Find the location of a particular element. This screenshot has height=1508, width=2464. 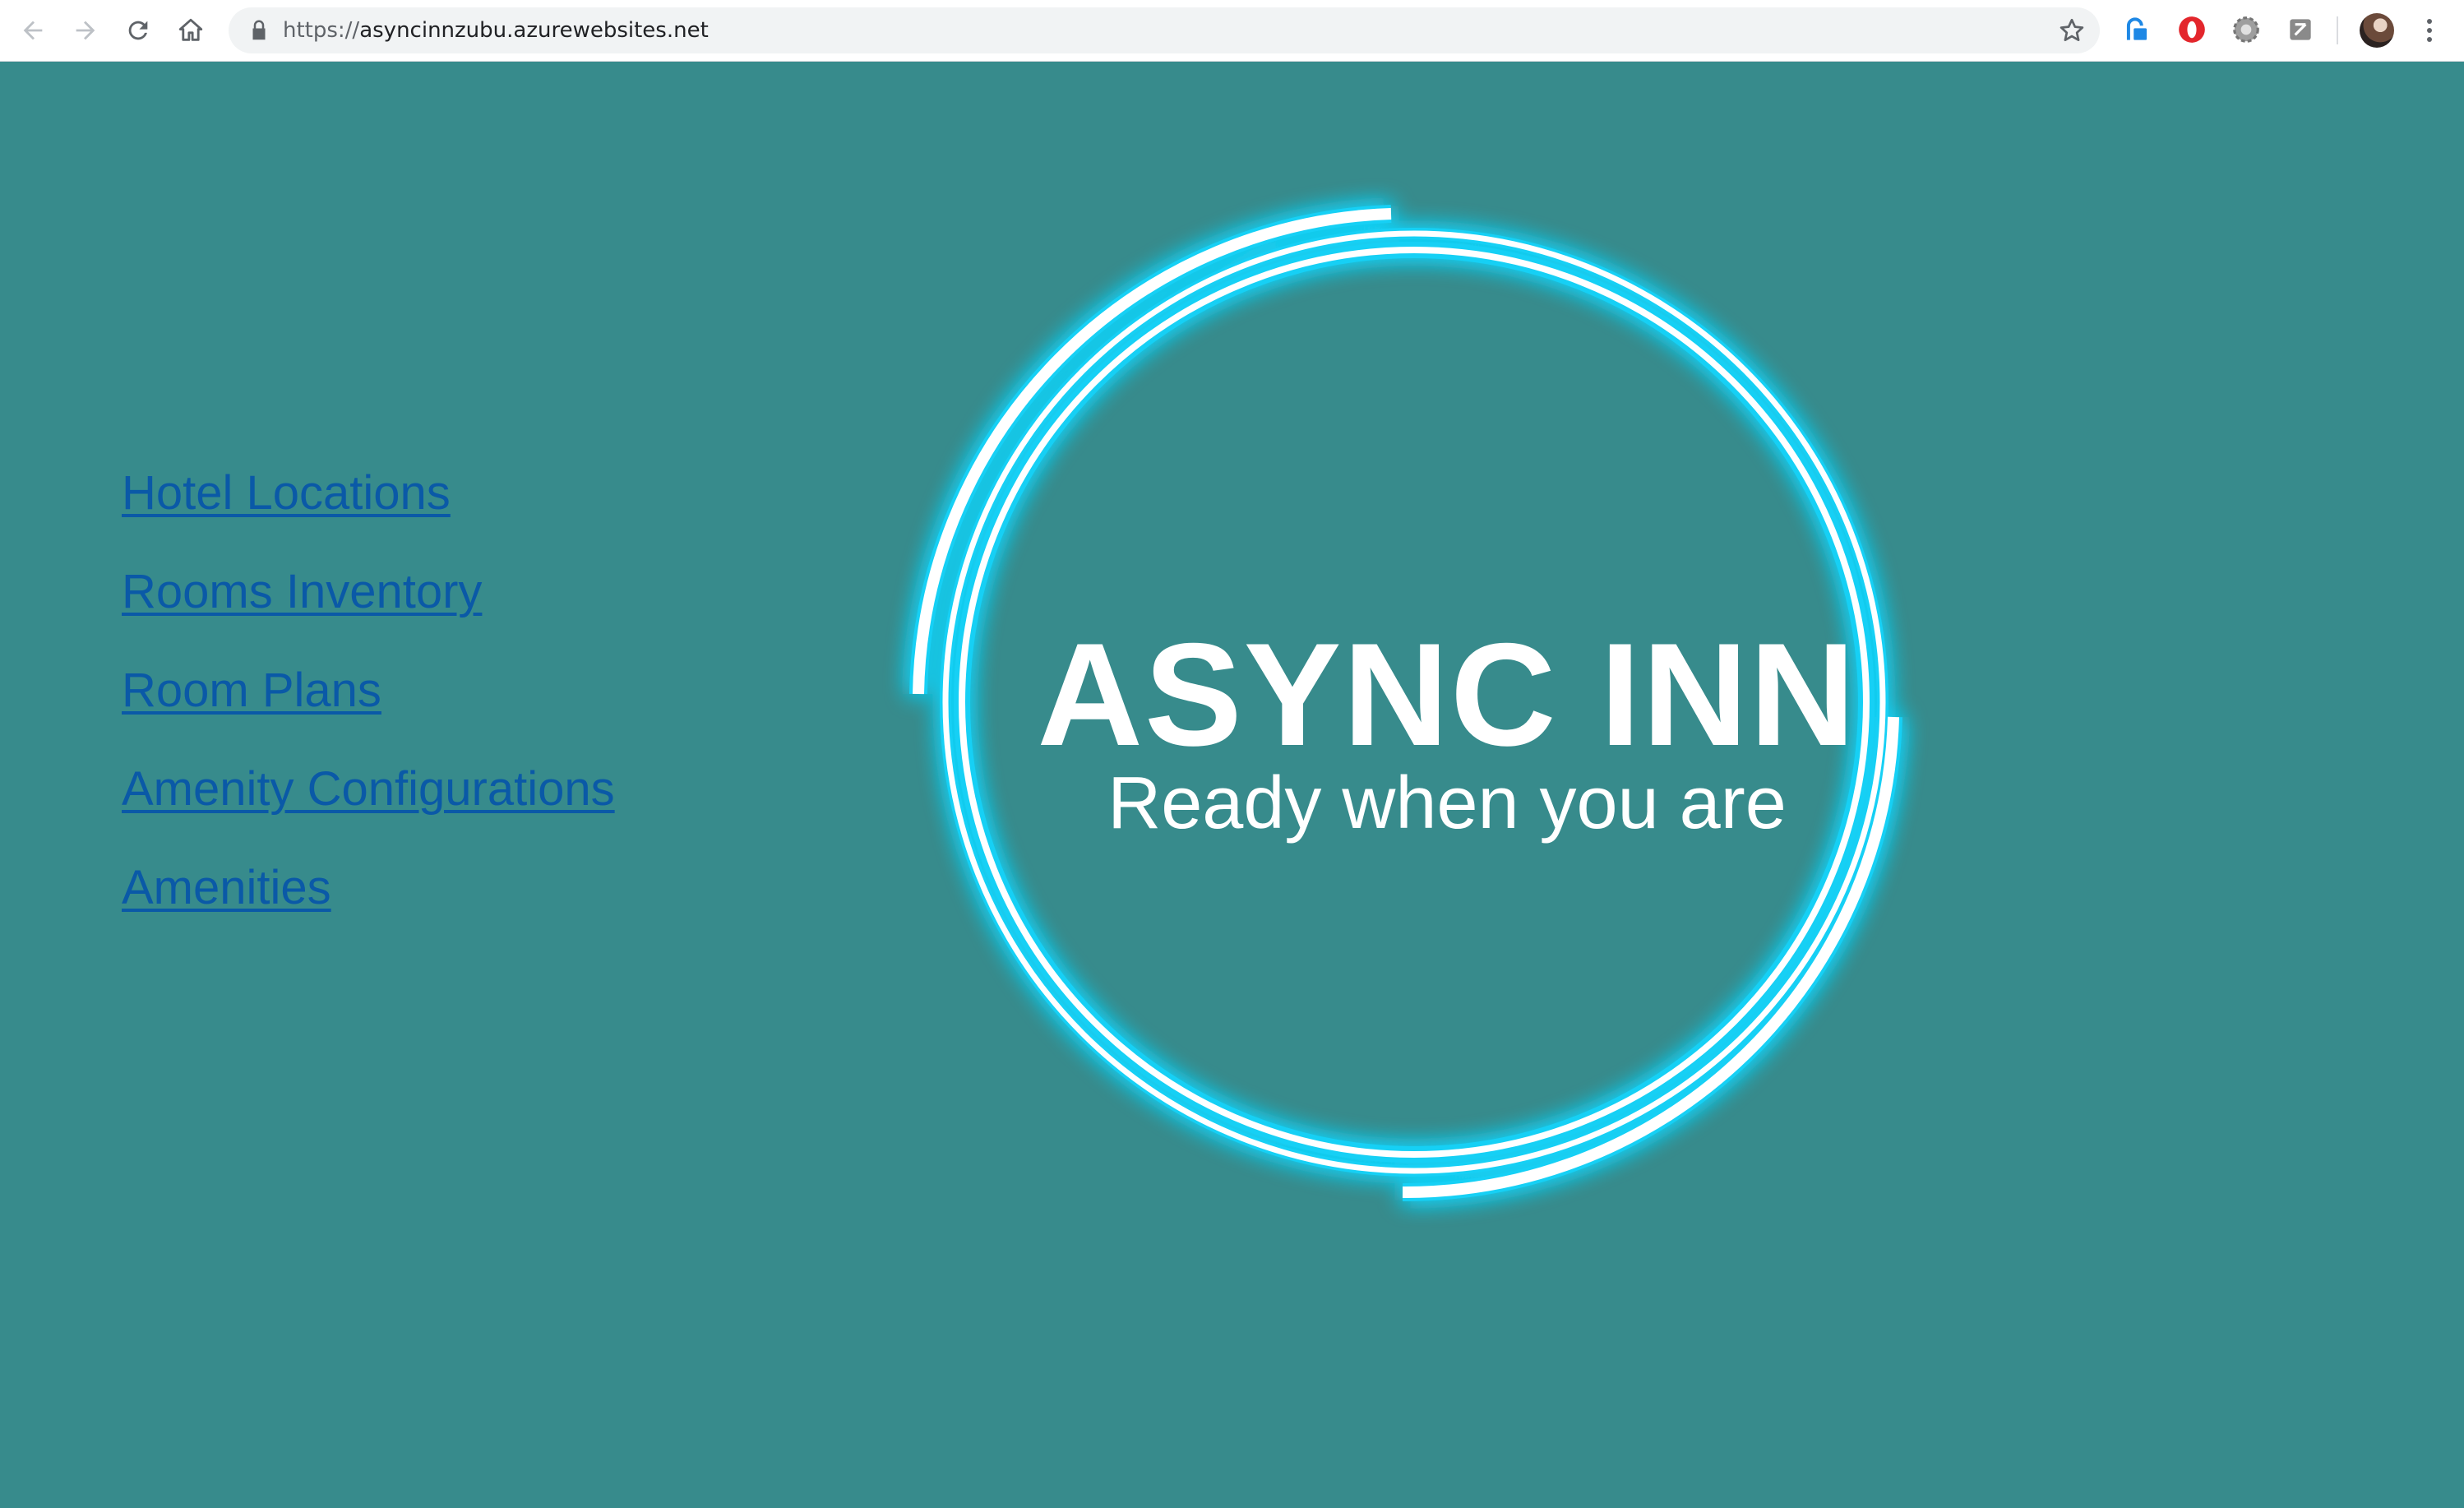

gear-extension-button is located at coordinates (2246, 29).